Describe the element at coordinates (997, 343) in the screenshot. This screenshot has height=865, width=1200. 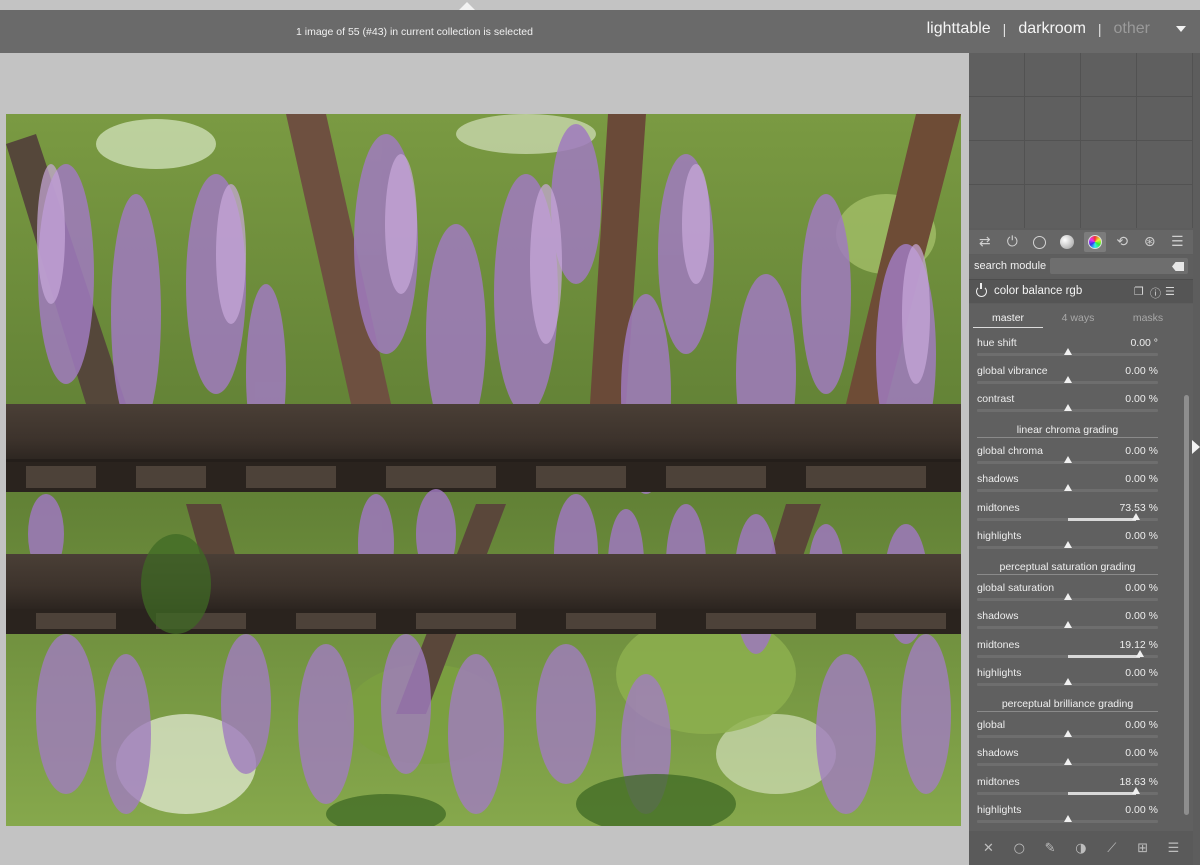
I see `slider-label: hue shift` at that location.